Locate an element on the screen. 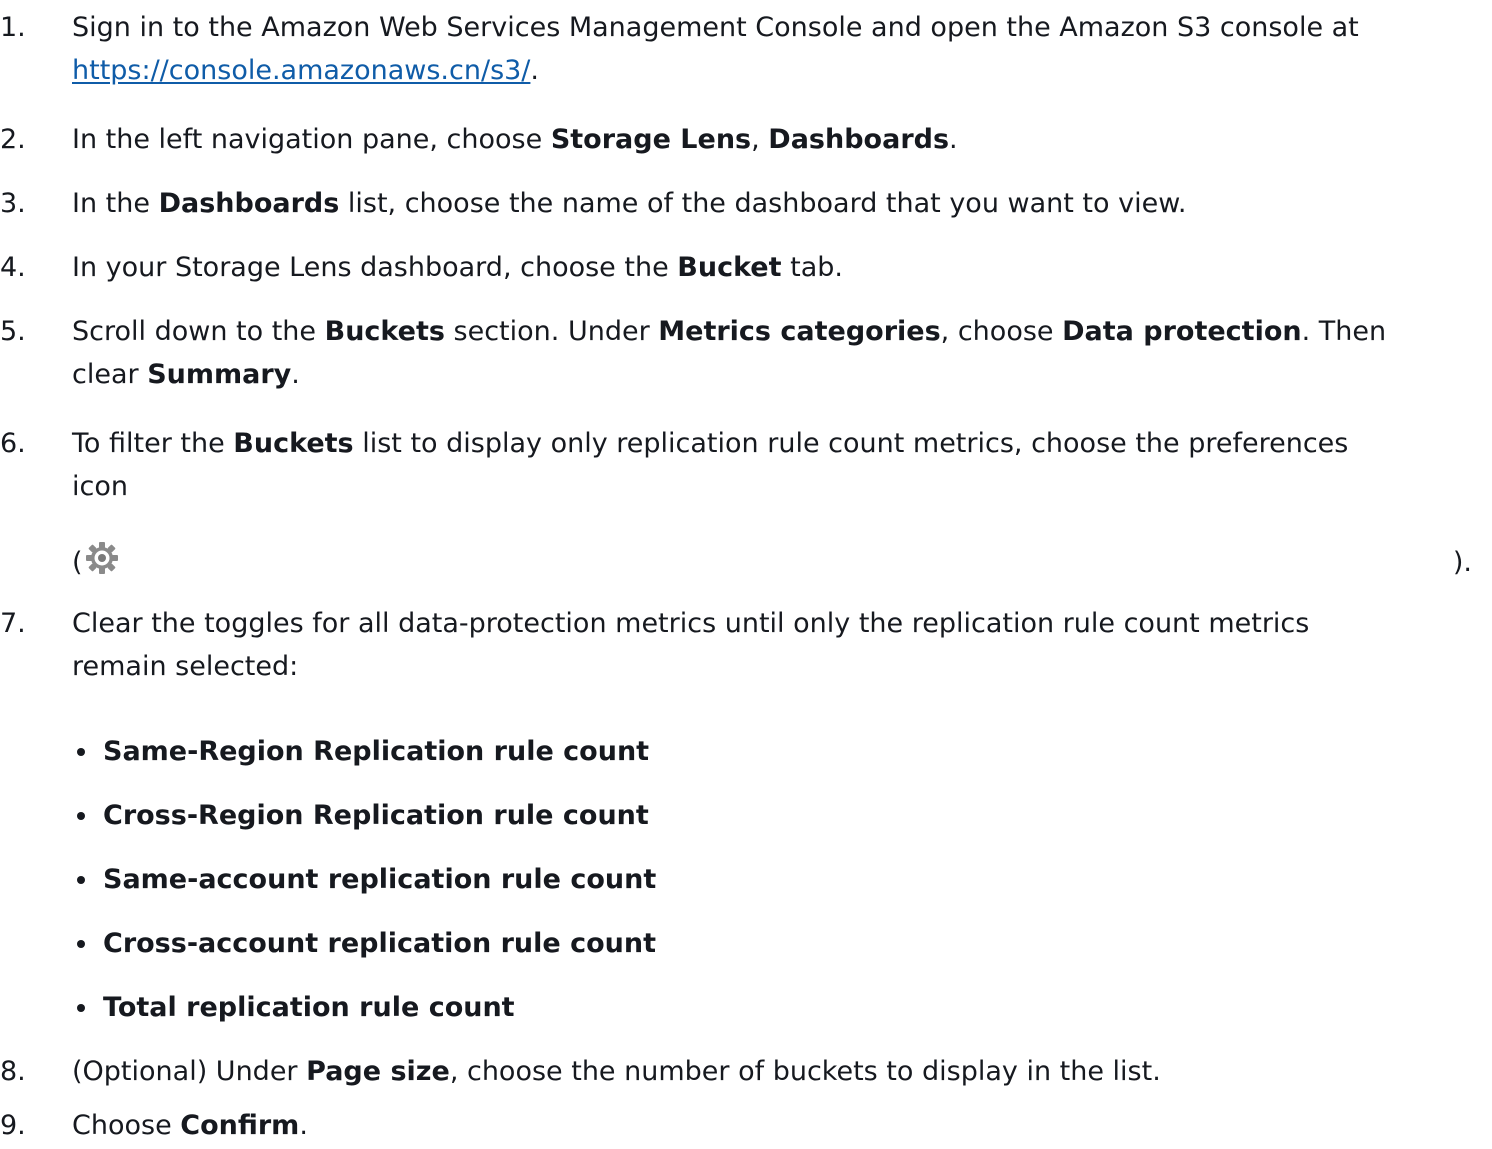  step-number: 4. is located at coordinates (13, 267).